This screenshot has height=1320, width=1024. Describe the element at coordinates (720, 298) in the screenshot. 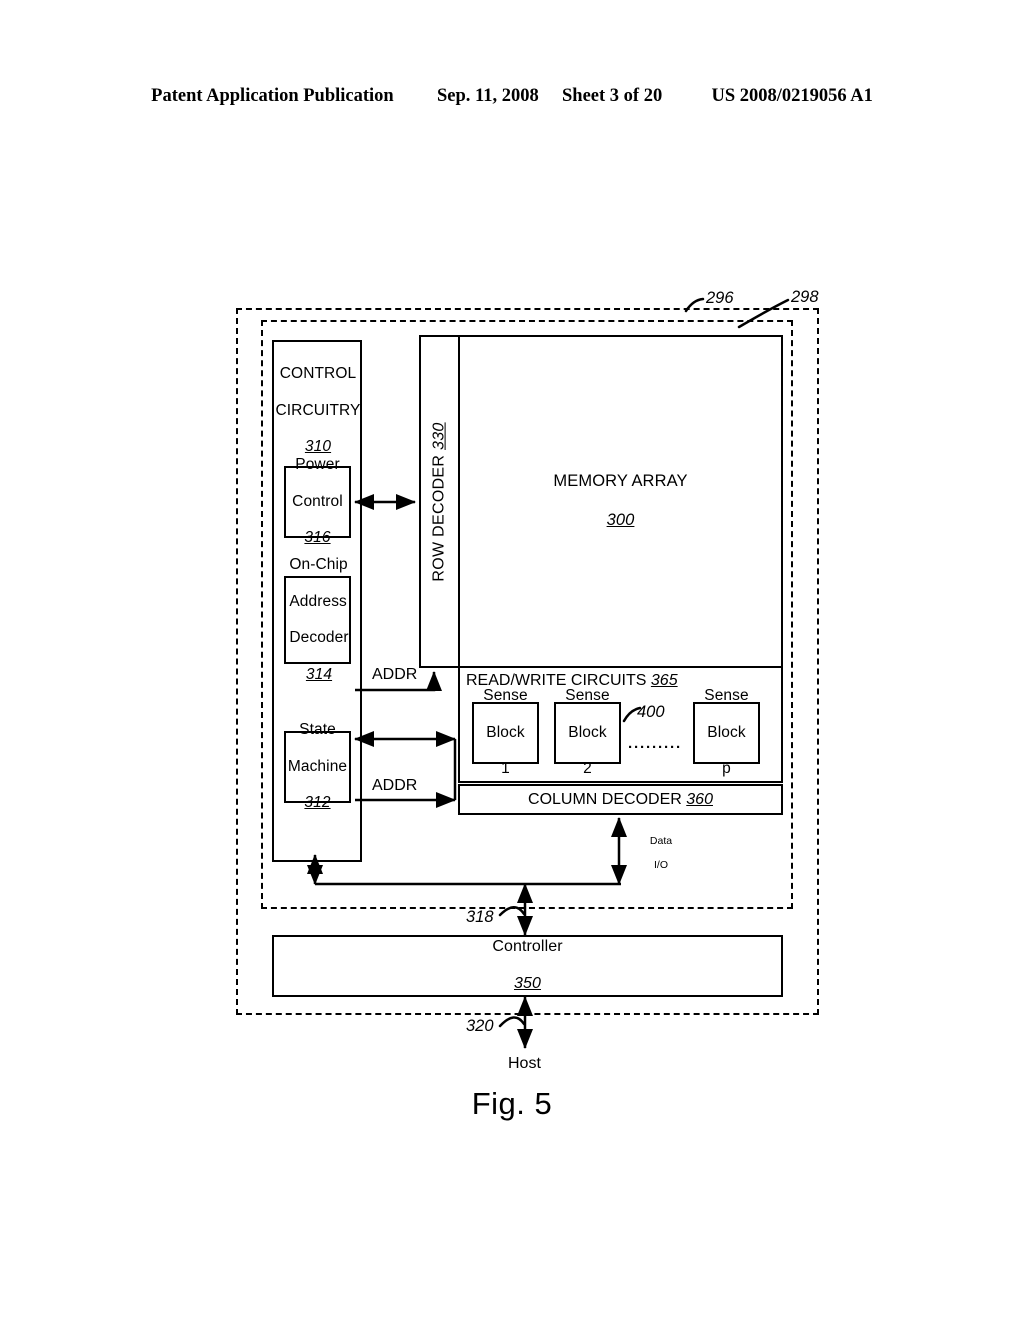

I see `callout-296: 296` at that location.